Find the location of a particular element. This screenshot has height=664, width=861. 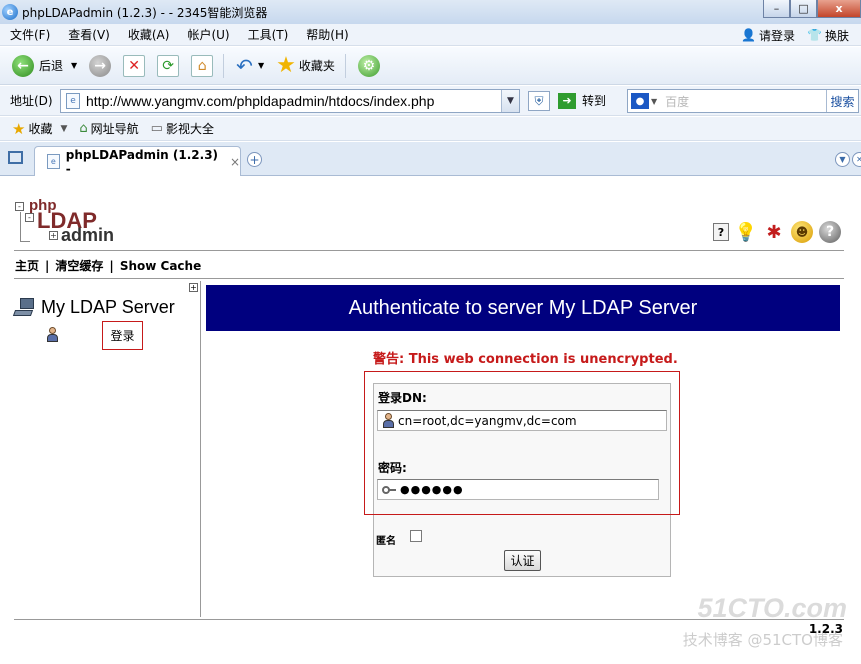

auth-heading: Authenticate to server My LDAP Server is located at coordinates (523, 307).